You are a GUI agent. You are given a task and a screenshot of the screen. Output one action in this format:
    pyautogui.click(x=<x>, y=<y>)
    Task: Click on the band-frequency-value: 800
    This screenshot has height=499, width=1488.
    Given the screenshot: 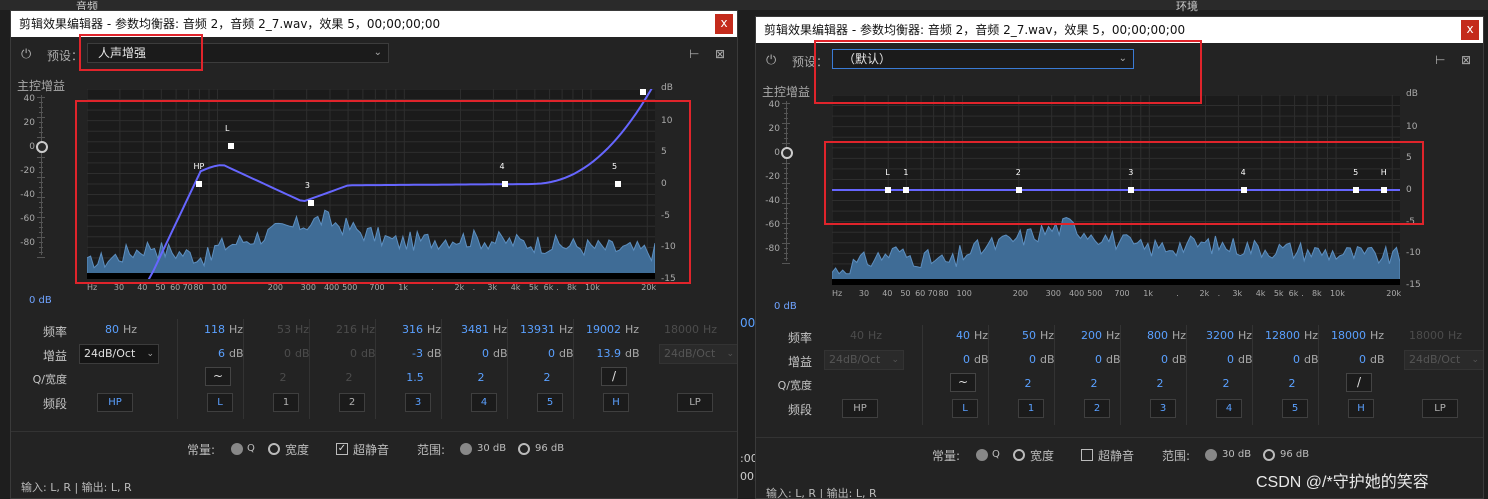 What is the action you would take?
    pyautogui.click(x=1149, y=335)
    